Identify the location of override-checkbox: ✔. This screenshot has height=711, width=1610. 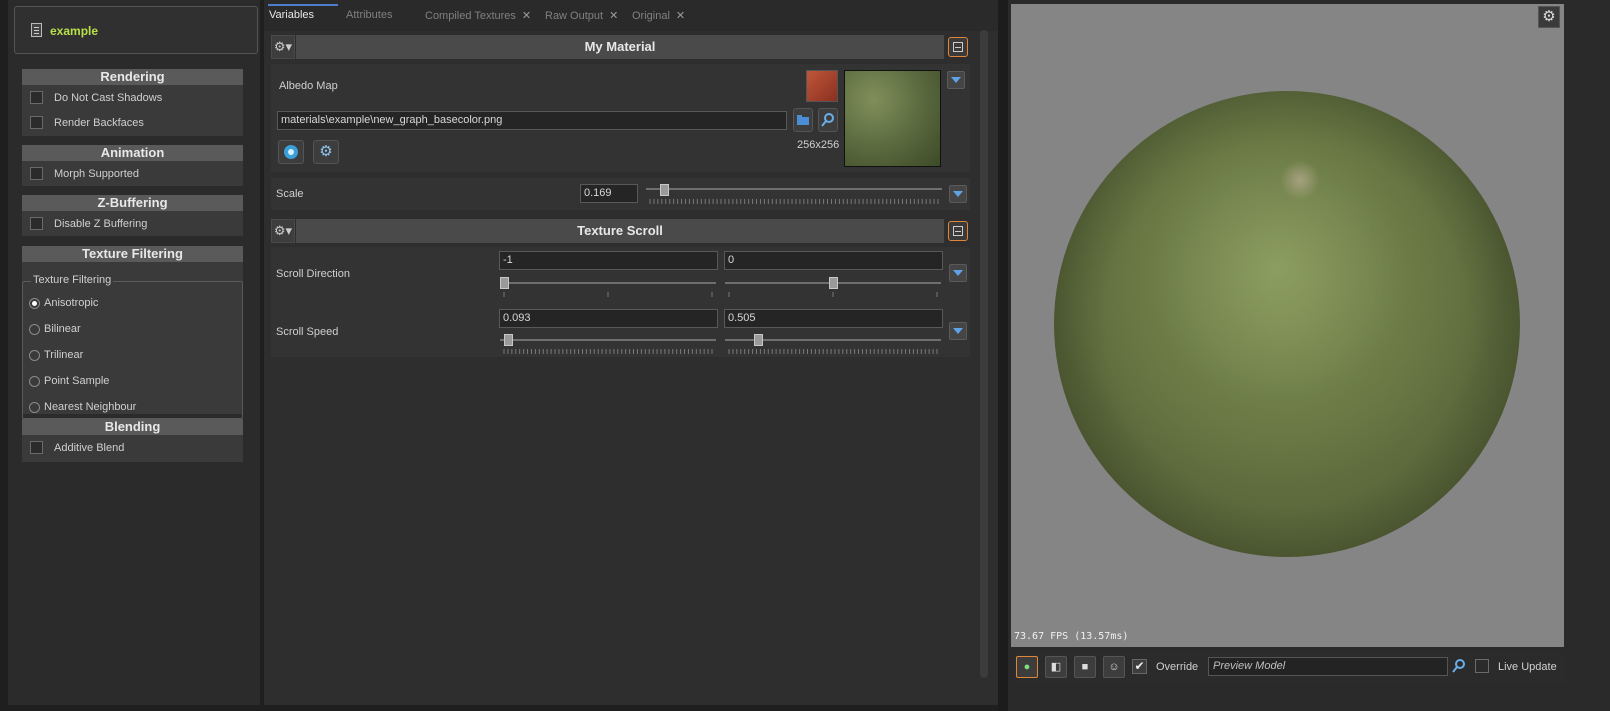
(1139, 666).